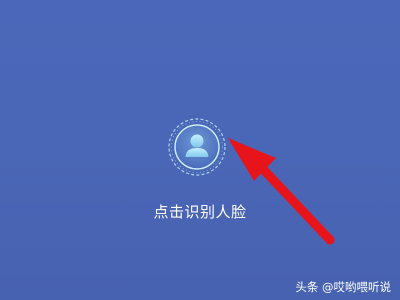 The width and height of the screenshot is (400, 300). I want to click on watermark-text: 头条 @哎哟喂听说, so click(343, 287).